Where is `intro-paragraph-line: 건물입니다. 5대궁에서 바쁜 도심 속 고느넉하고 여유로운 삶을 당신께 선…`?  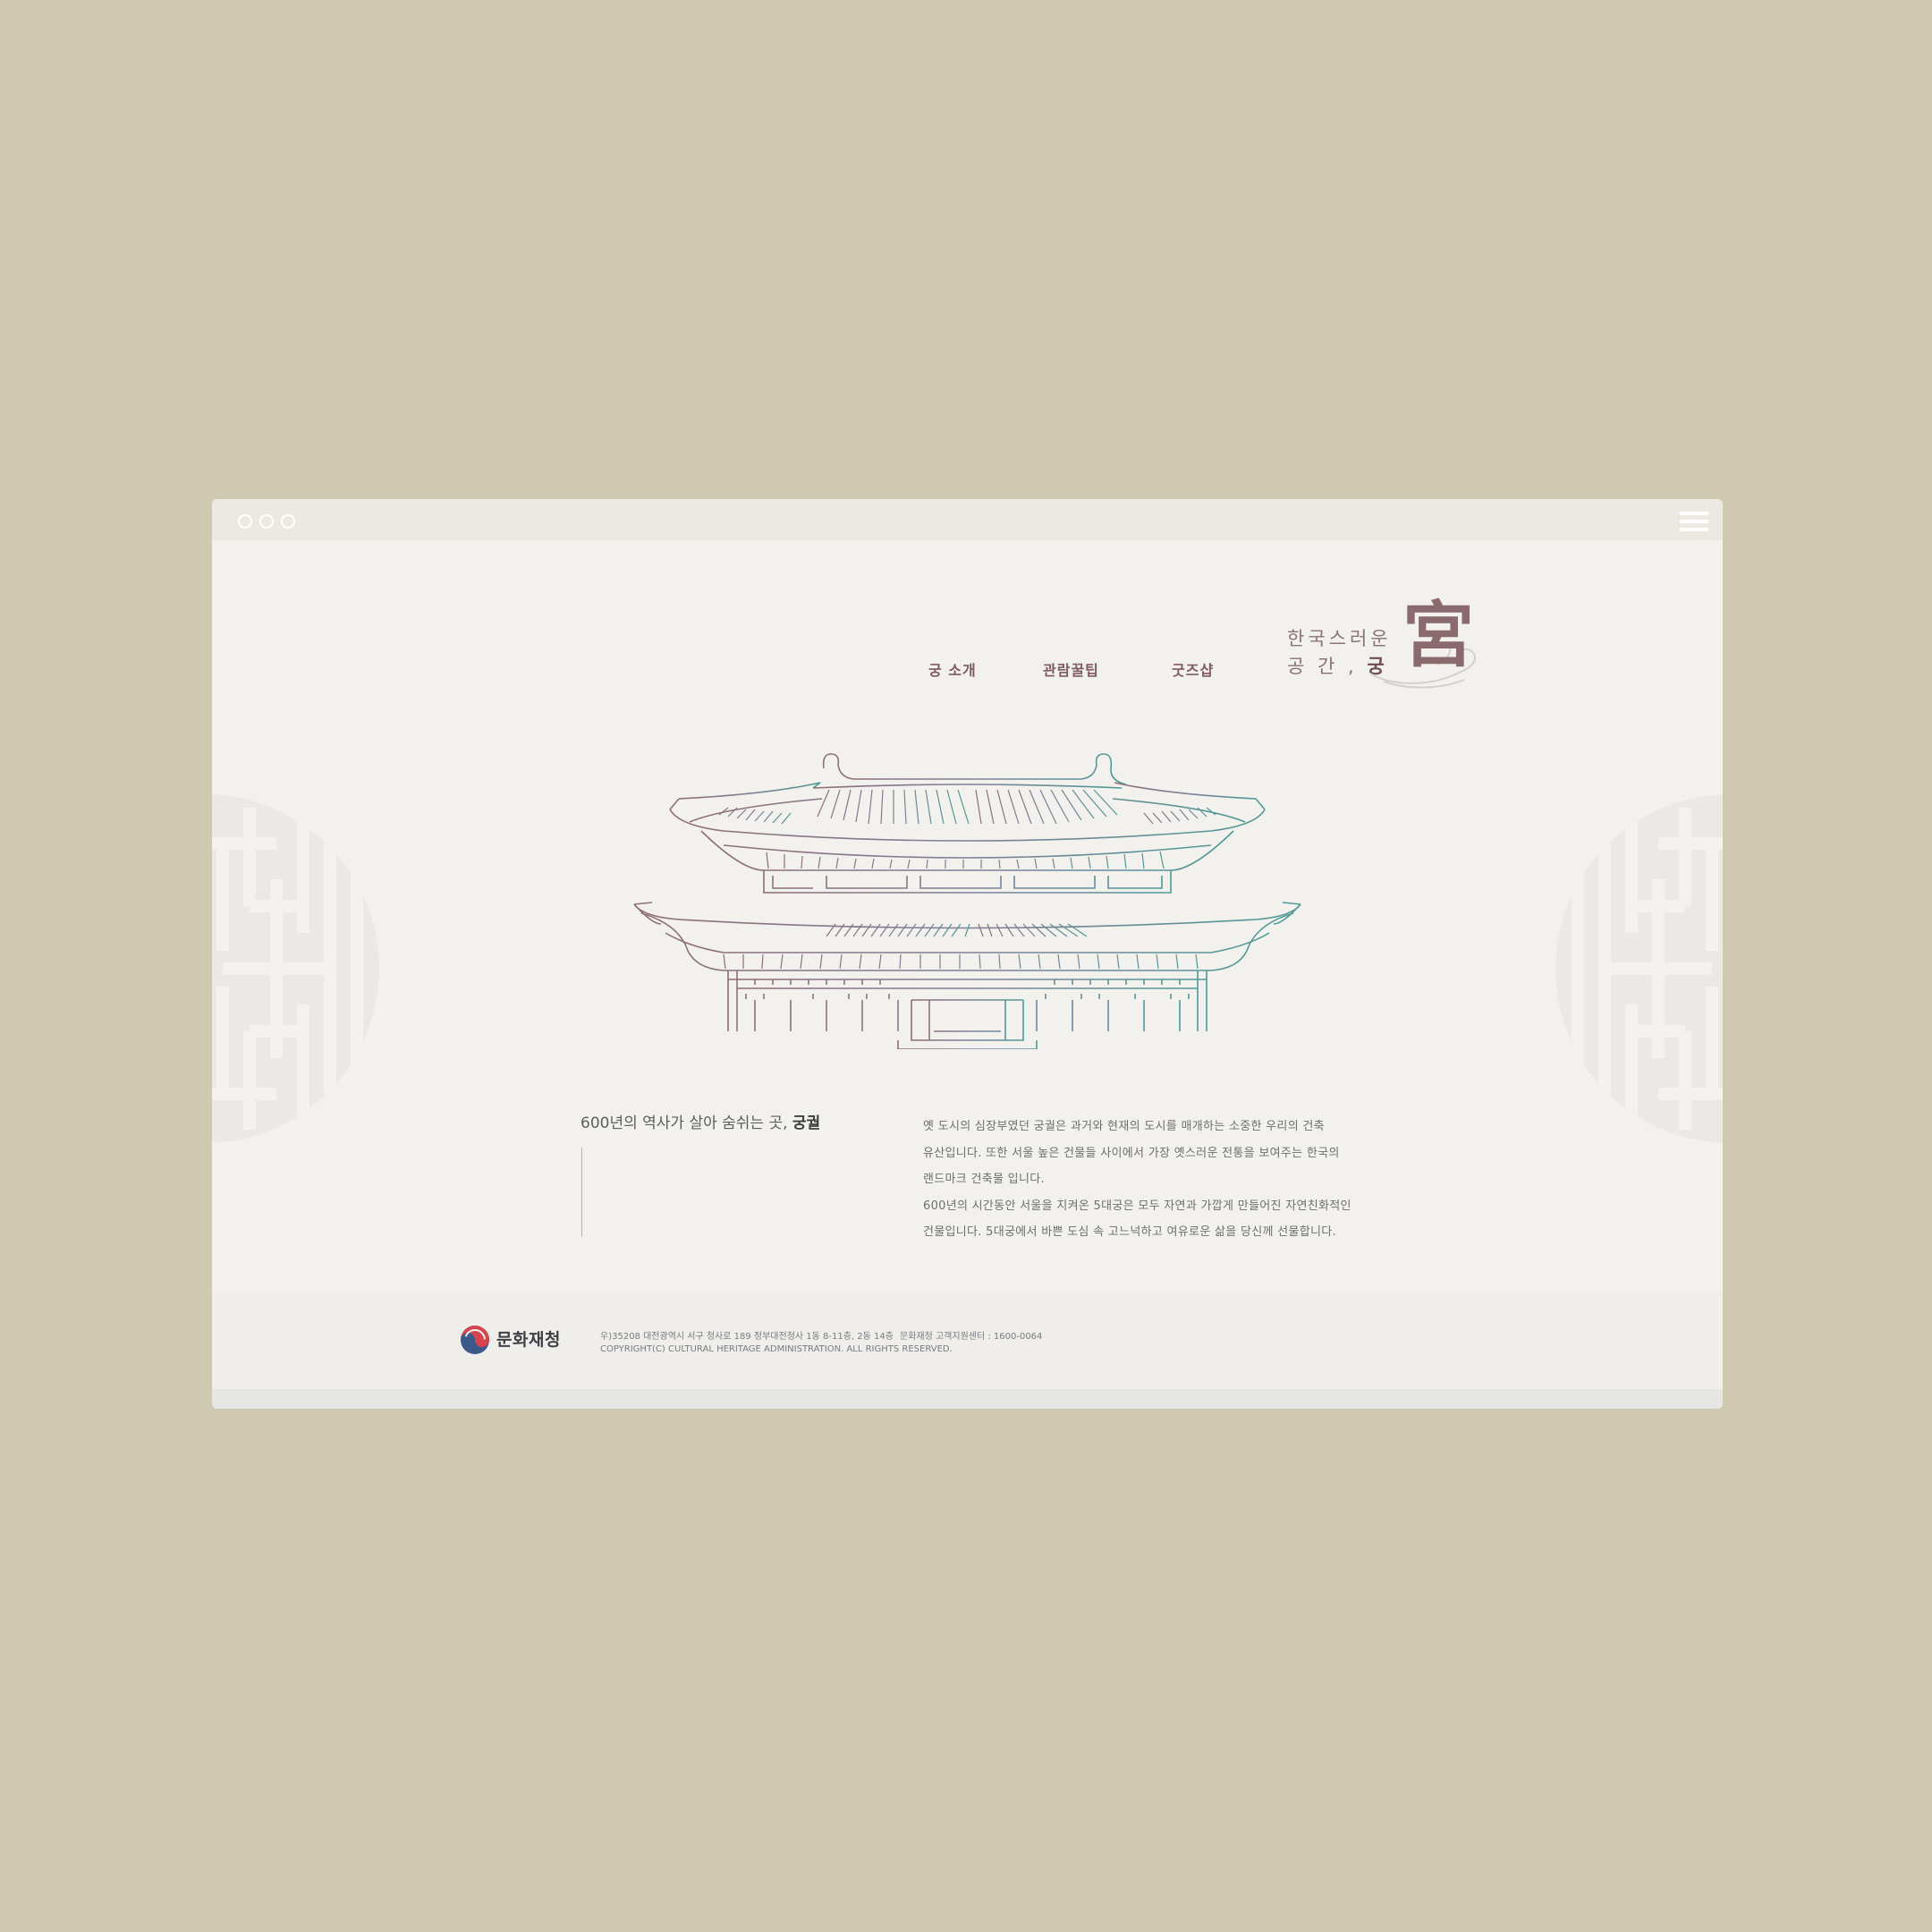 intro-paragraph-line: 건물입니다. 5대궁에서 바쁜 도심 속 고느넉하고 여유로운 삶을 당신께 선… is located at coordinates (1129, 1232).